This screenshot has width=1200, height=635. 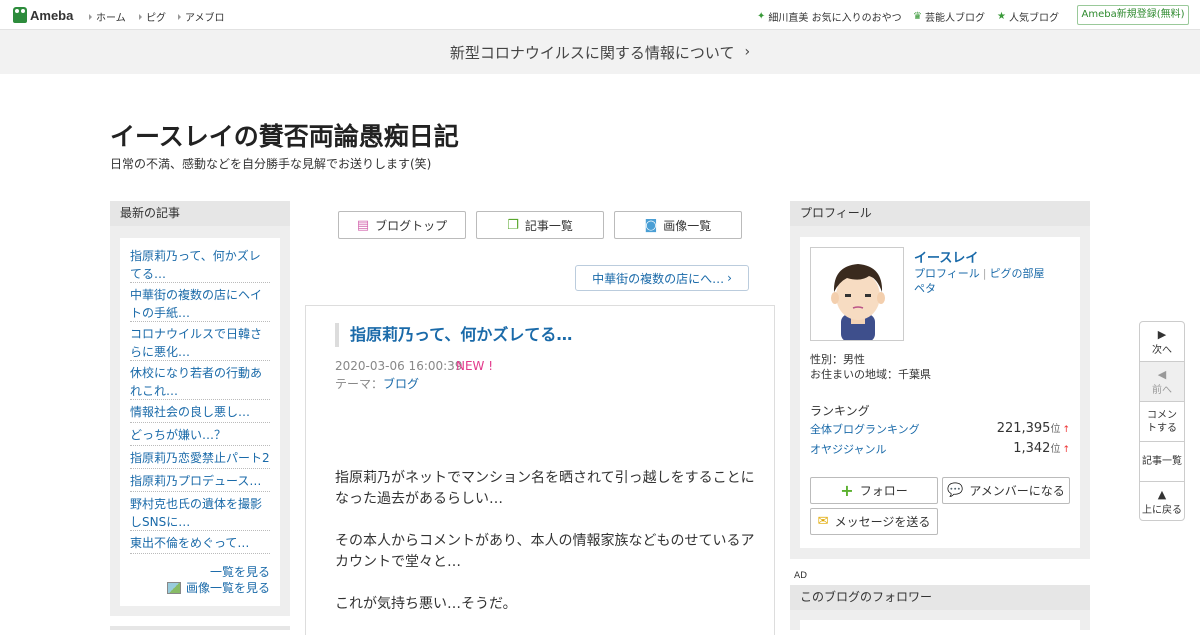 What do you see at coordinates (200, 436) in the screenshot?
I see `recent-post-link: どっちが嫌い…？` at bounding box center [200, 436].